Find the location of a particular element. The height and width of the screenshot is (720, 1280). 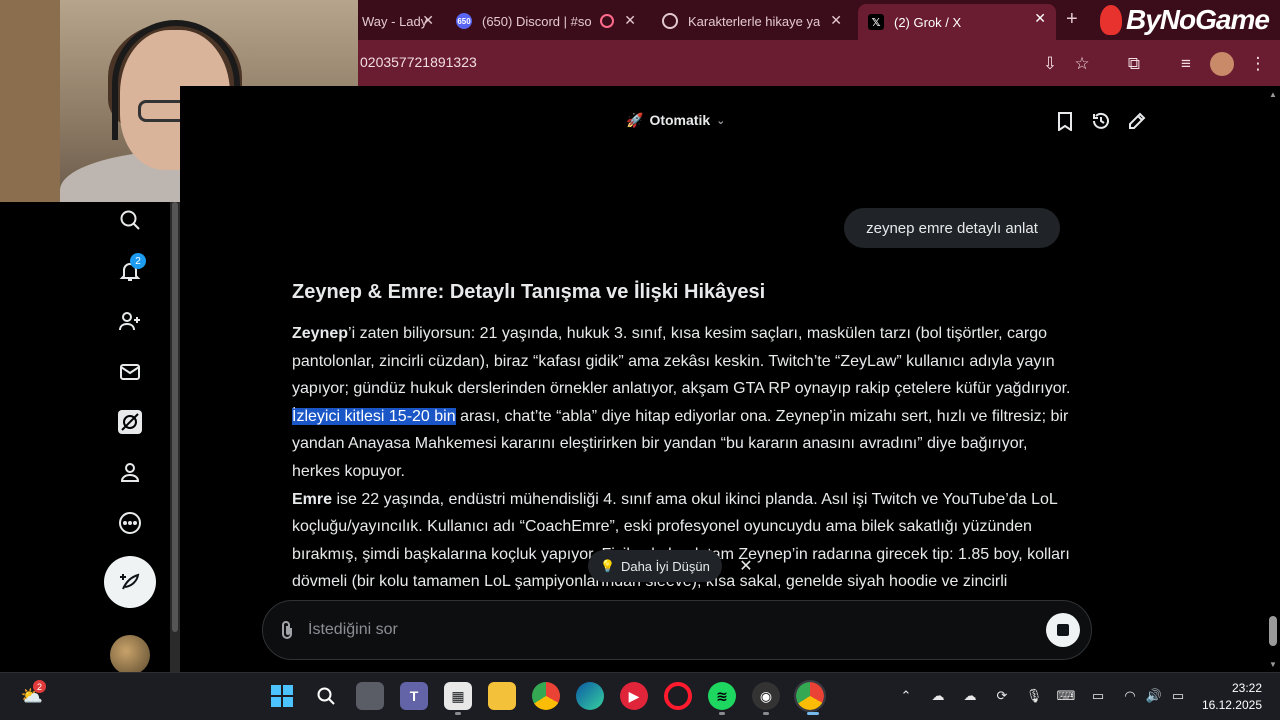

notification-count-badge: 2 is located at coordinates (138, 261).